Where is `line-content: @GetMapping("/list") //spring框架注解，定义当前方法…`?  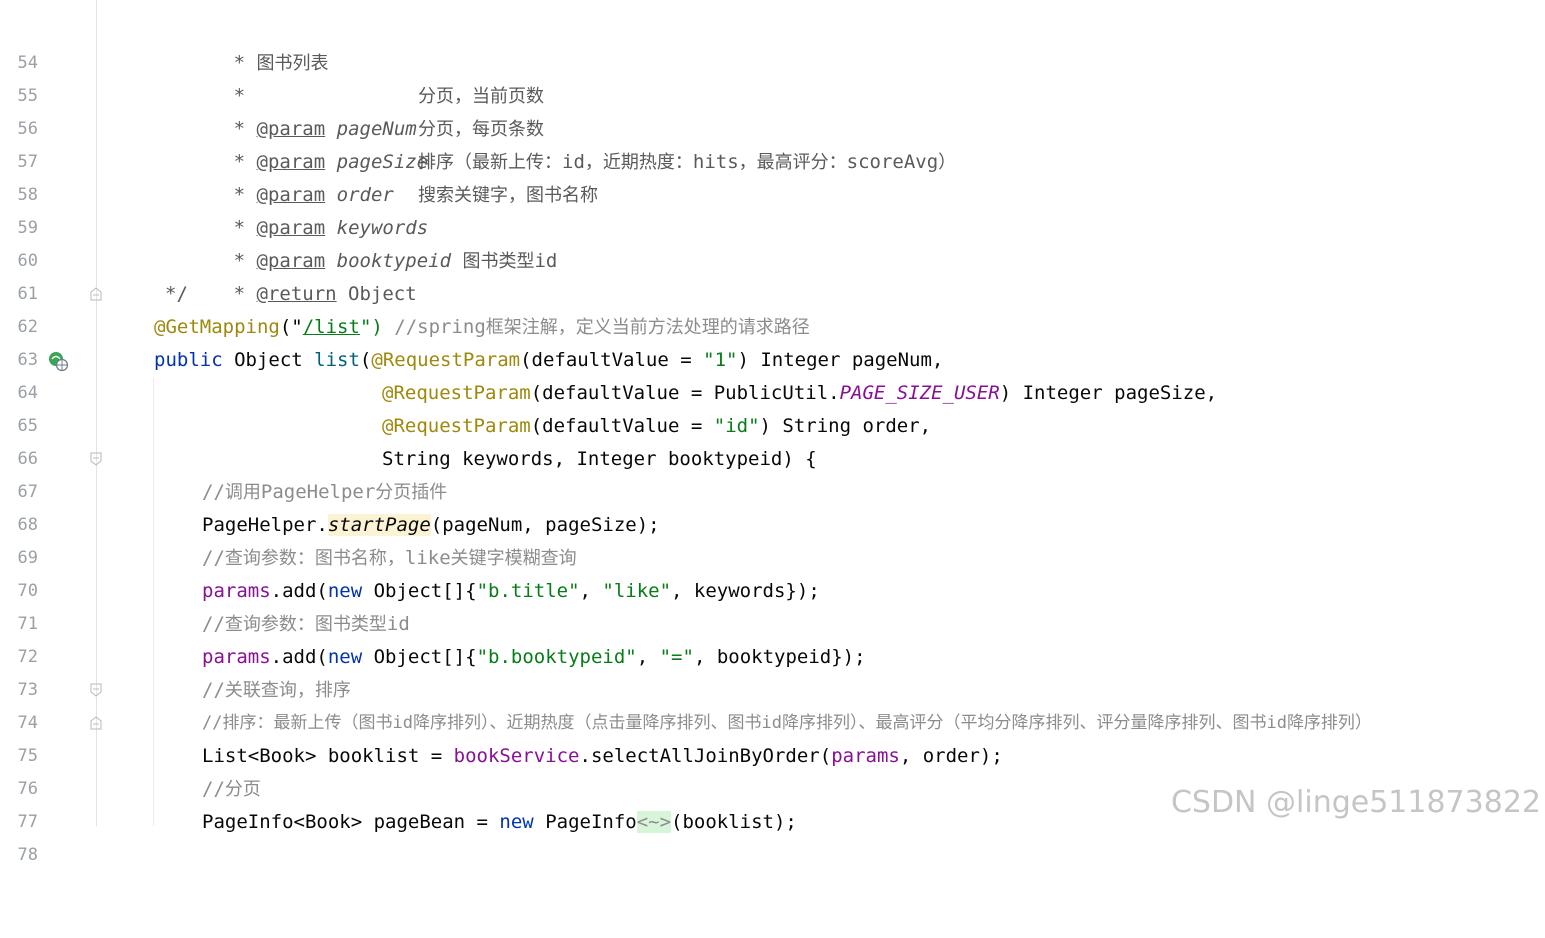
line-content: @GetMapping("/list") //spring框架注解，定义当前方法… is located at coordinates (482, 327).